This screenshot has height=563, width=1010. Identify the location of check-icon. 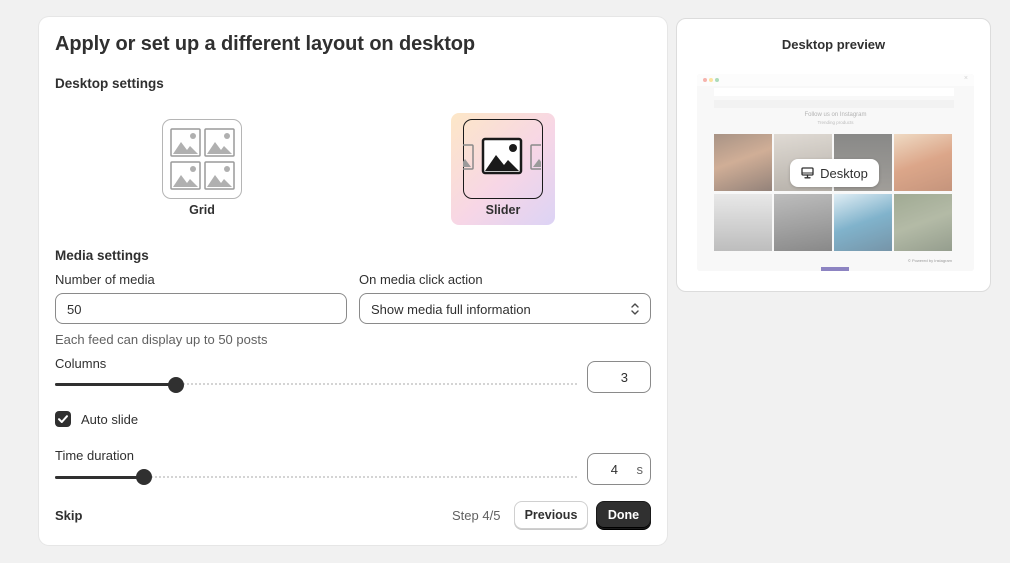
(63, 419).